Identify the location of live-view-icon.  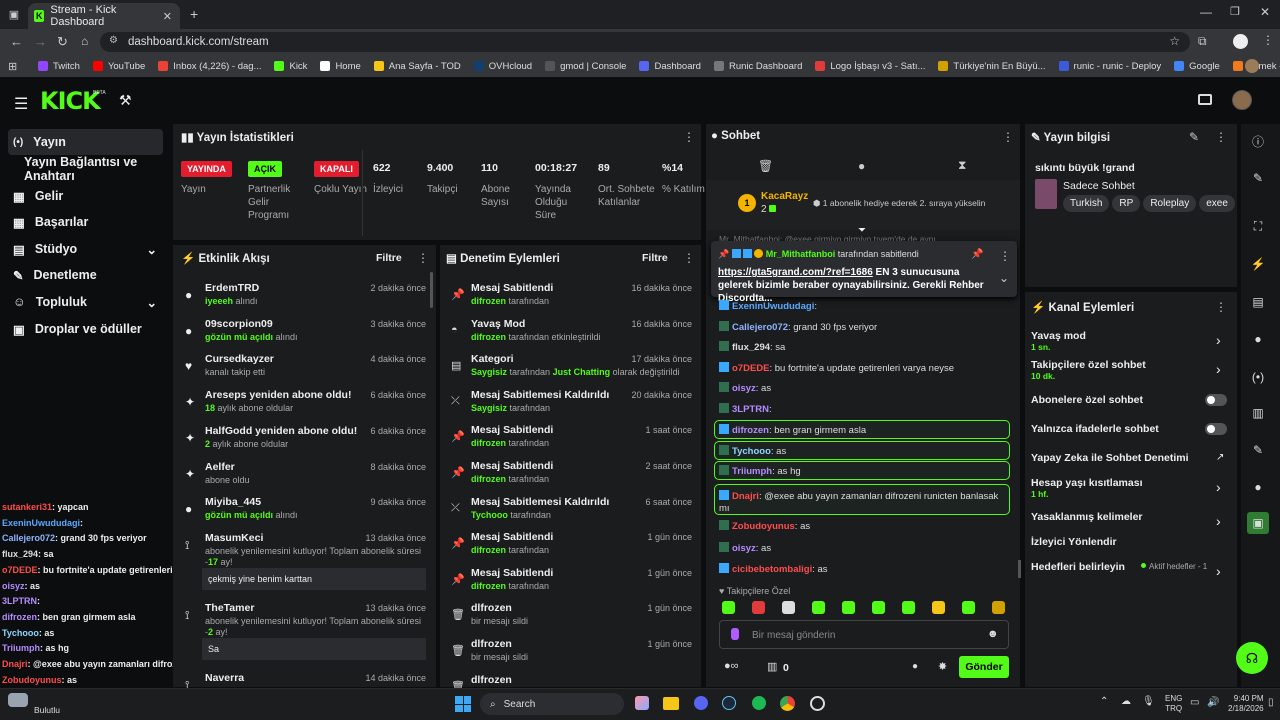
(1205, 99).